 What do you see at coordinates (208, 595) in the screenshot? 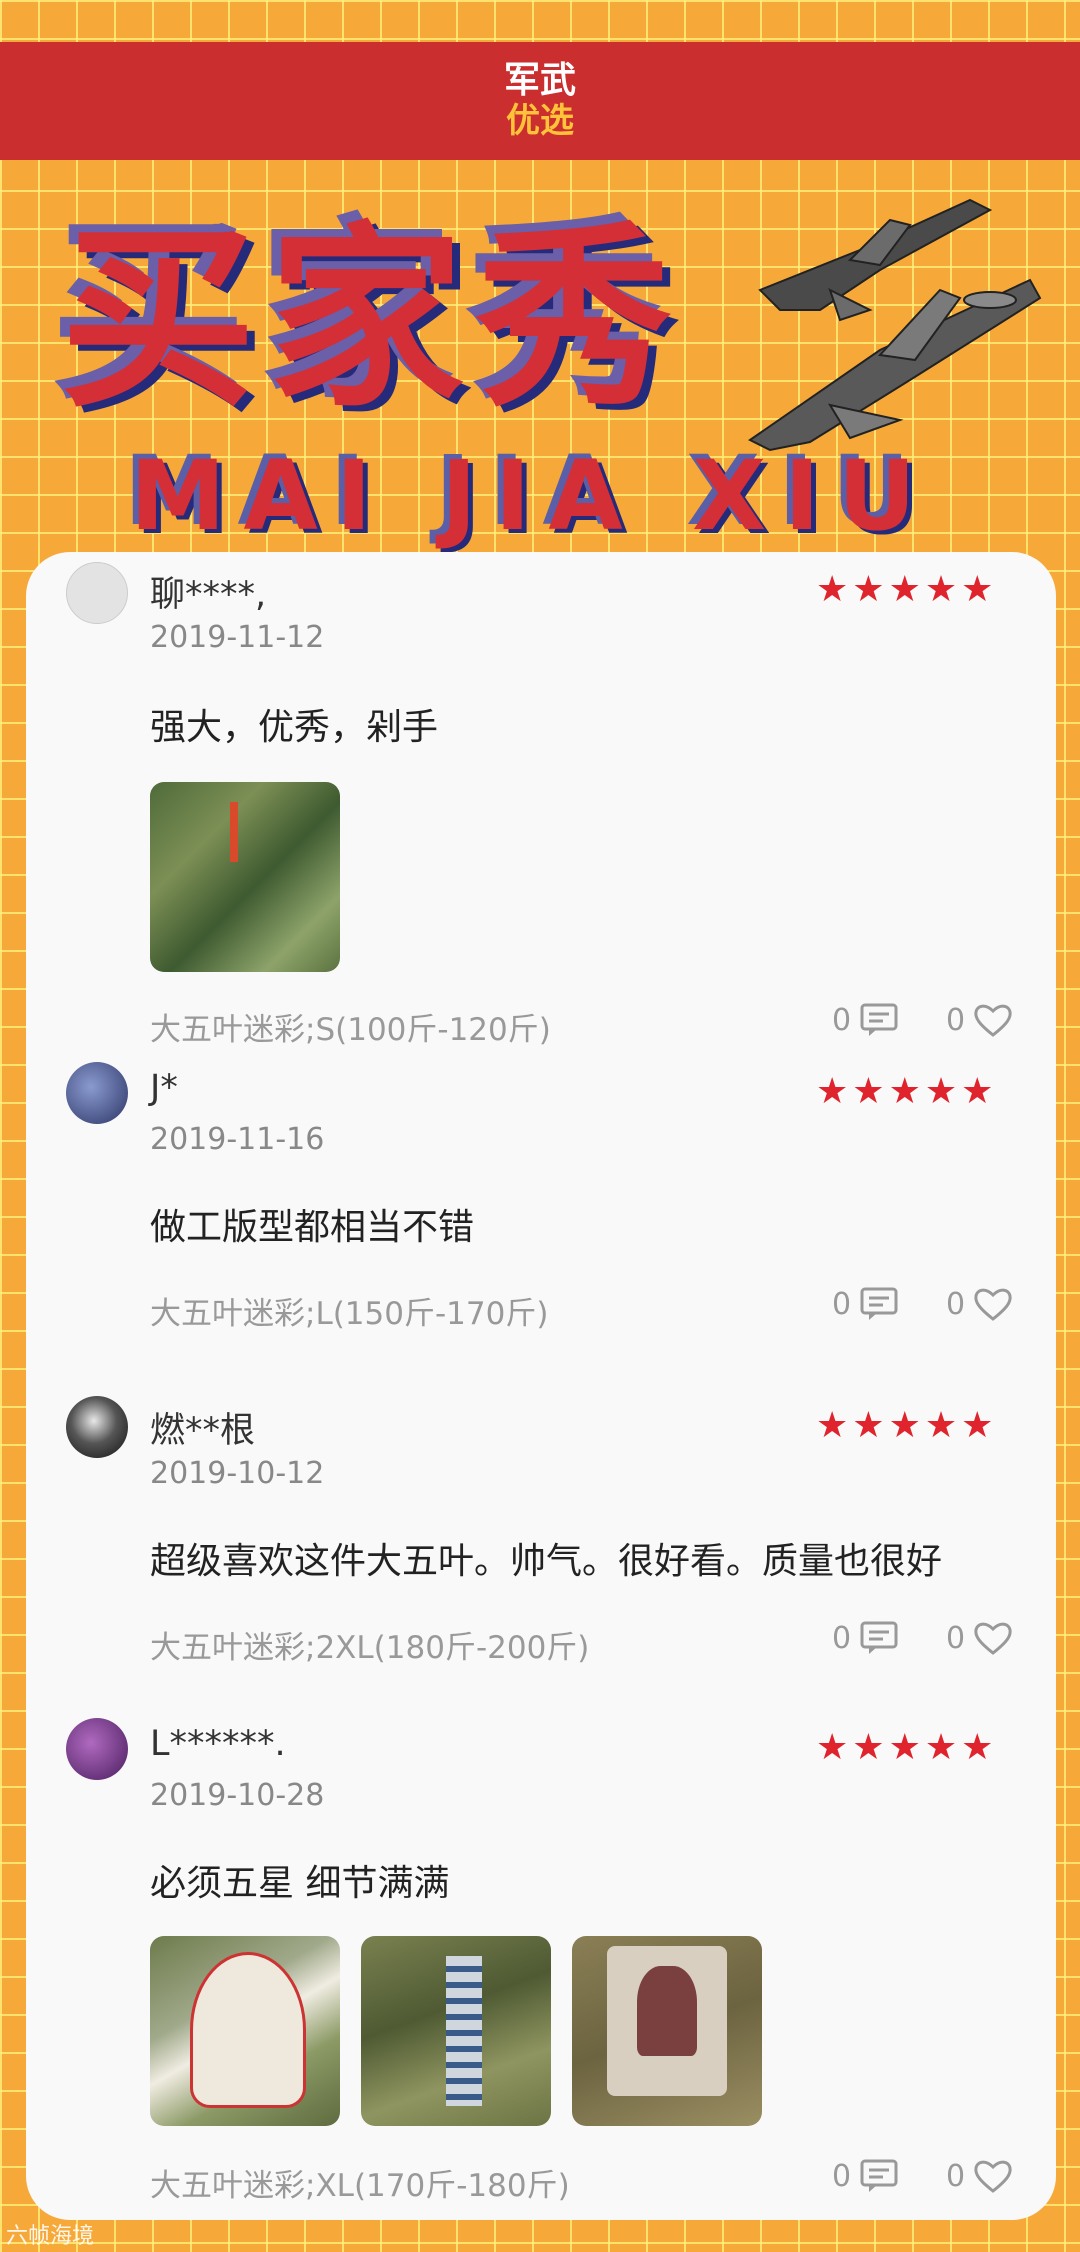
I see `review-username: 聊****,` at bounding box center [208, 595].